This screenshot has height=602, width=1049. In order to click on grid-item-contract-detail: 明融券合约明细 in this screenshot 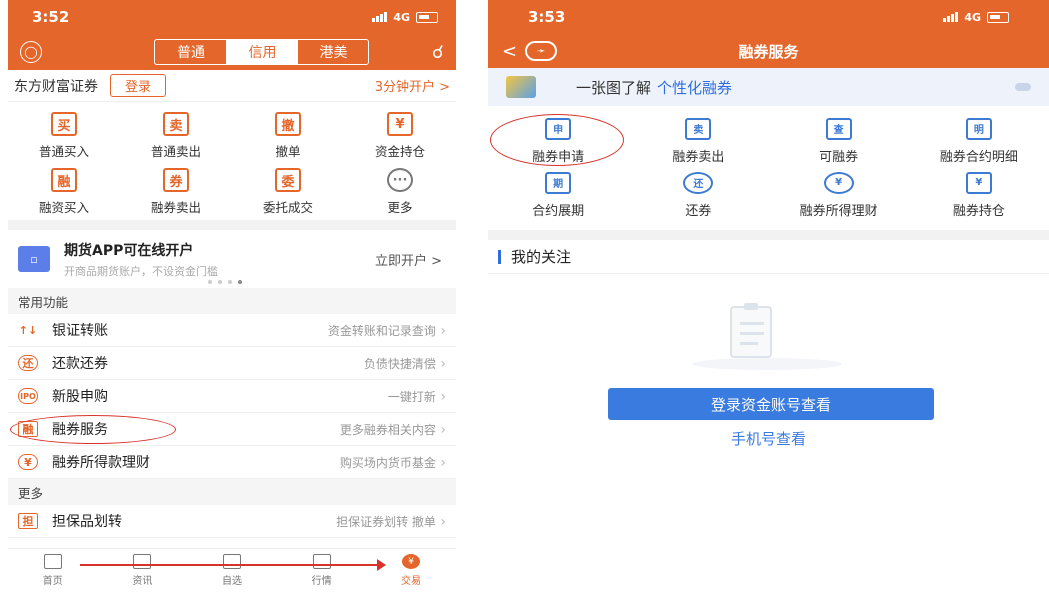, I will do `click(979, 141)`.